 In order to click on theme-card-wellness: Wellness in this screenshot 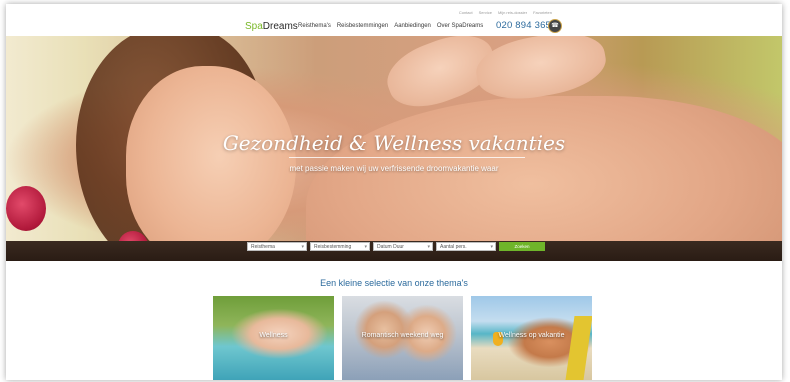, I will do `click(273, 338)`.